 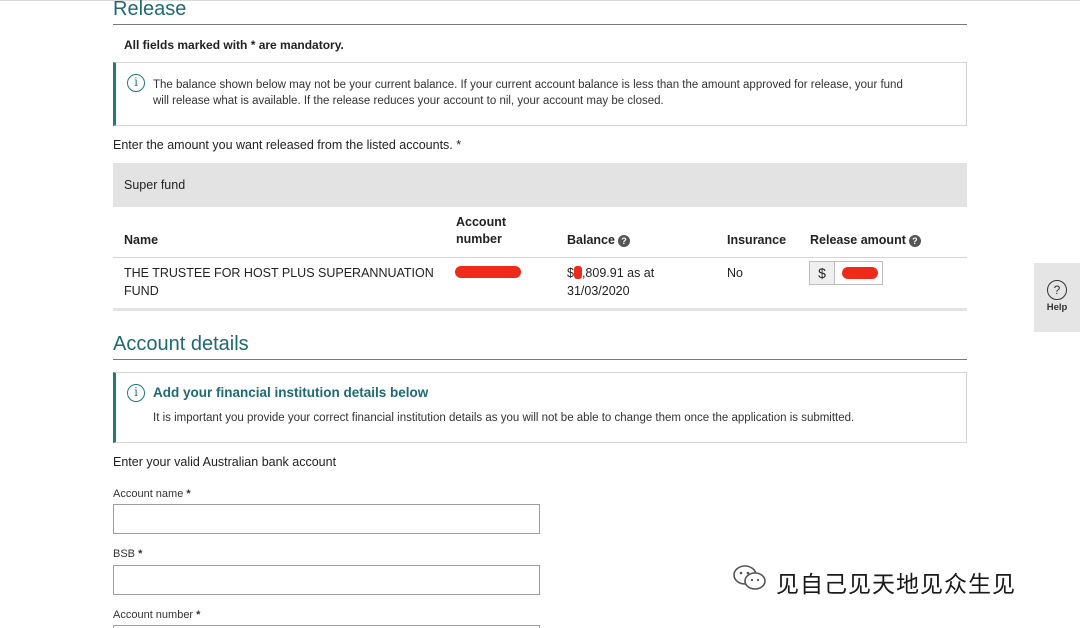 I want to click on col-balance: Balance?, so click(x=598, y=240).